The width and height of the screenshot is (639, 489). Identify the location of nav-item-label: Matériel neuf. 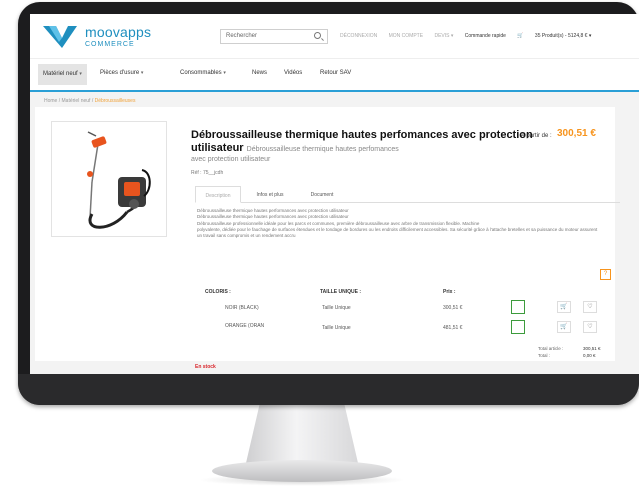
(60, 74).